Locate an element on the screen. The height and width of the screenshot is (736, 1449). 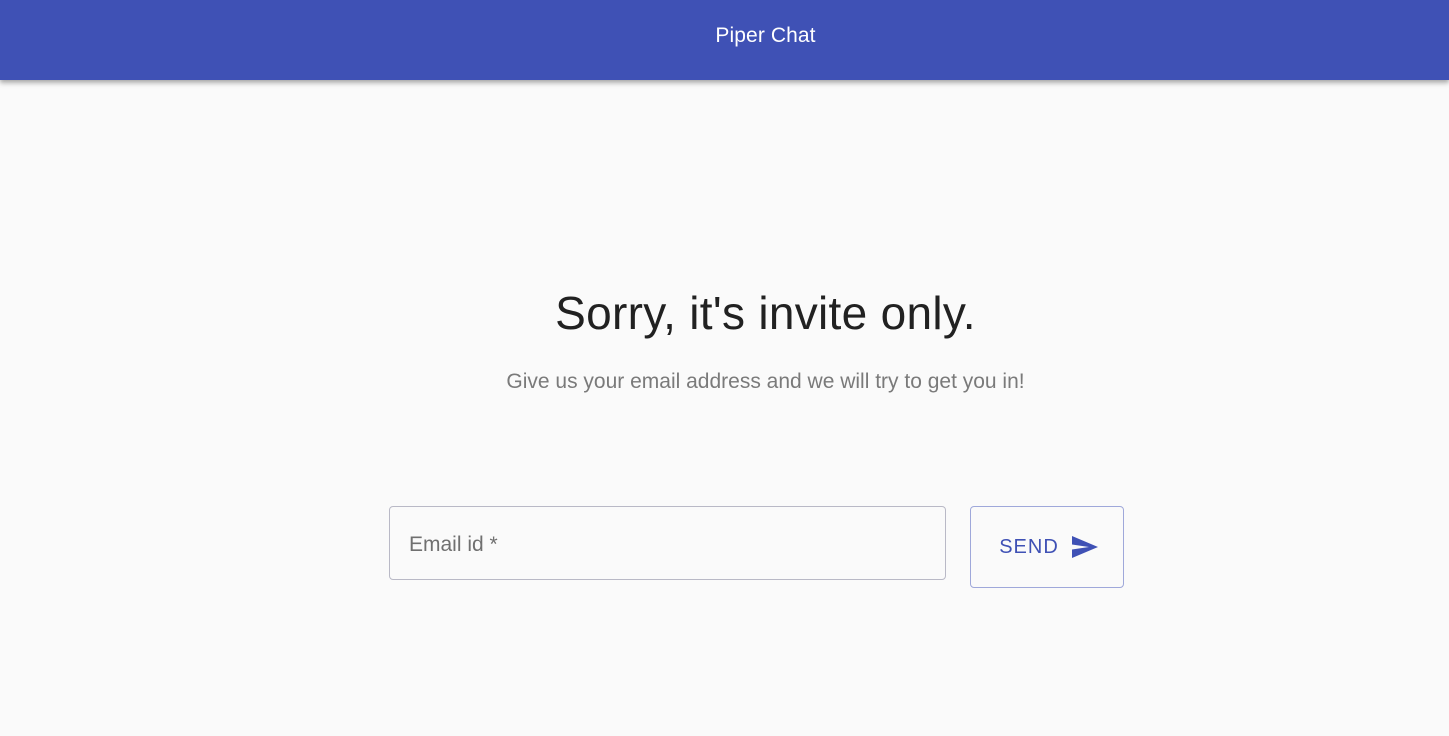
email-input is located at coordinates (667, 543).